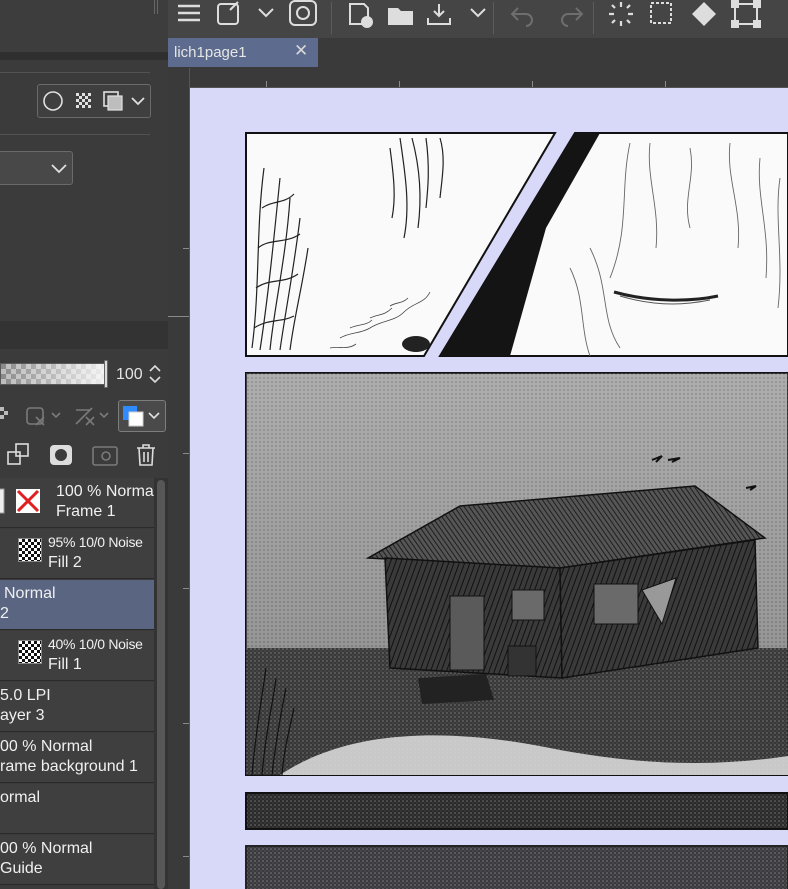 The height and width of the screenshot is (889, 788). Describe the element at coordinates (4, 413) in the screenshot. I see `checker-icon` at that location.